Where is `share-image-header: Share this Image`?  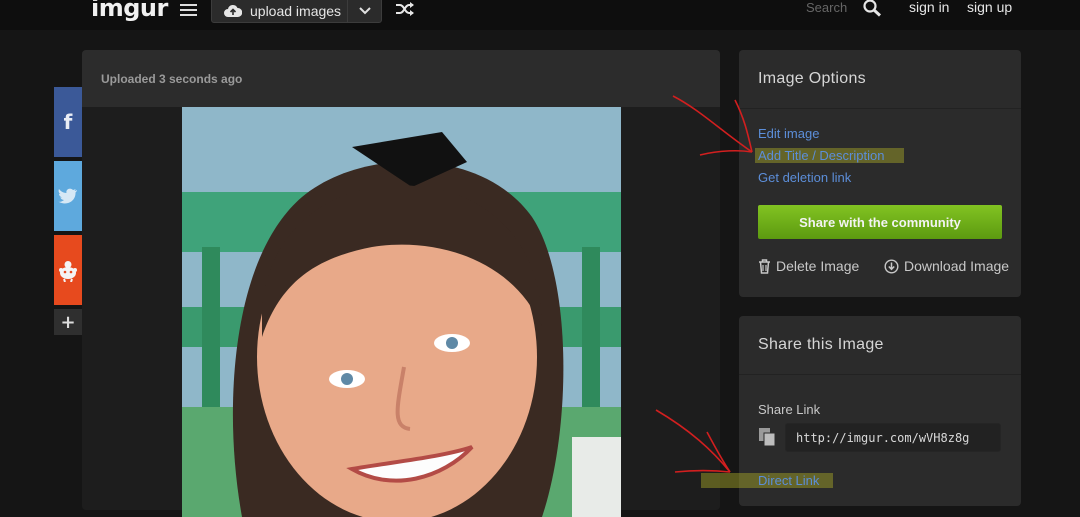 share-image-header: Share this Image is located at coordinates (880, 345).